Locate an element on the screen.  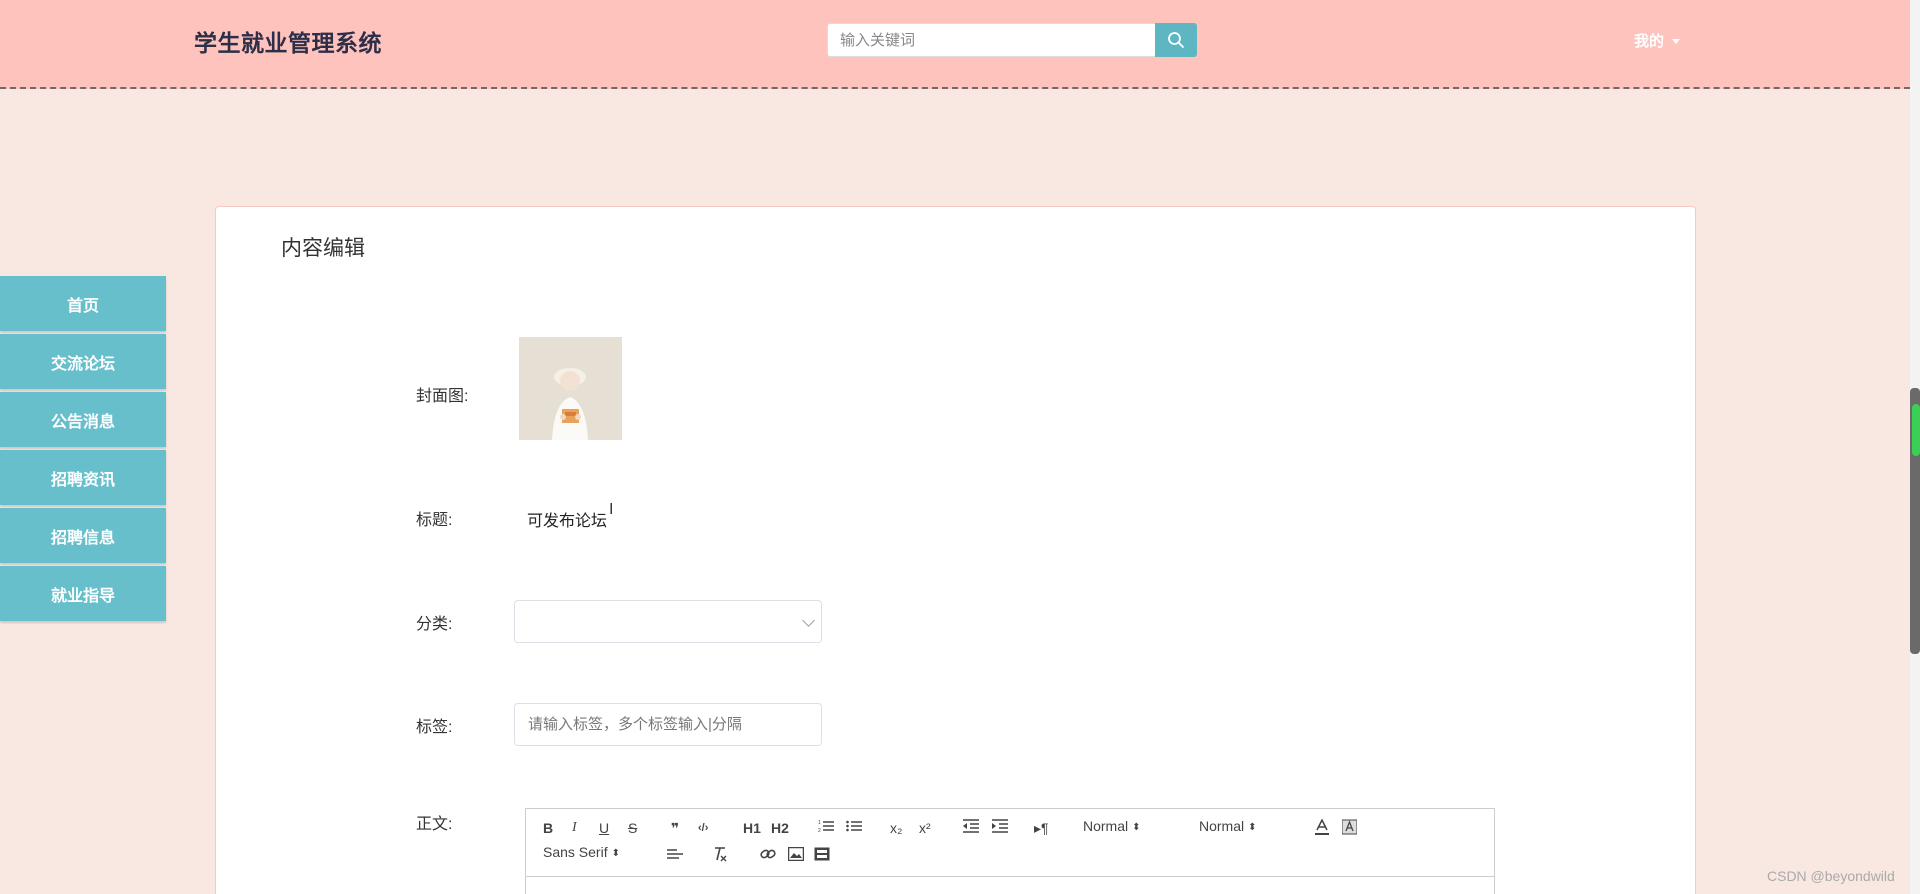
indent-icon is located at coordinates (1000, 826).